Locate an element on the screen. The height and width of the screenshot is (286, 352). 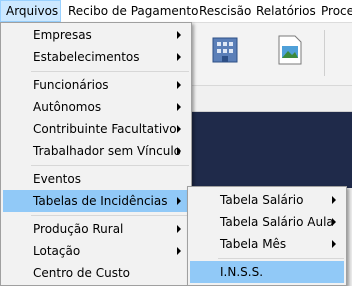
menu-item-label: Lotação is located at coordinates (57, 251).